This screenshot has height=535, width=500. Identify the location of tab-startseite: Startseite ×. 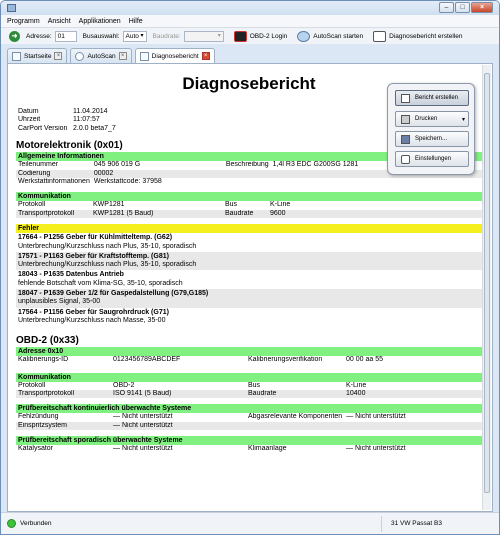
(37, 55).